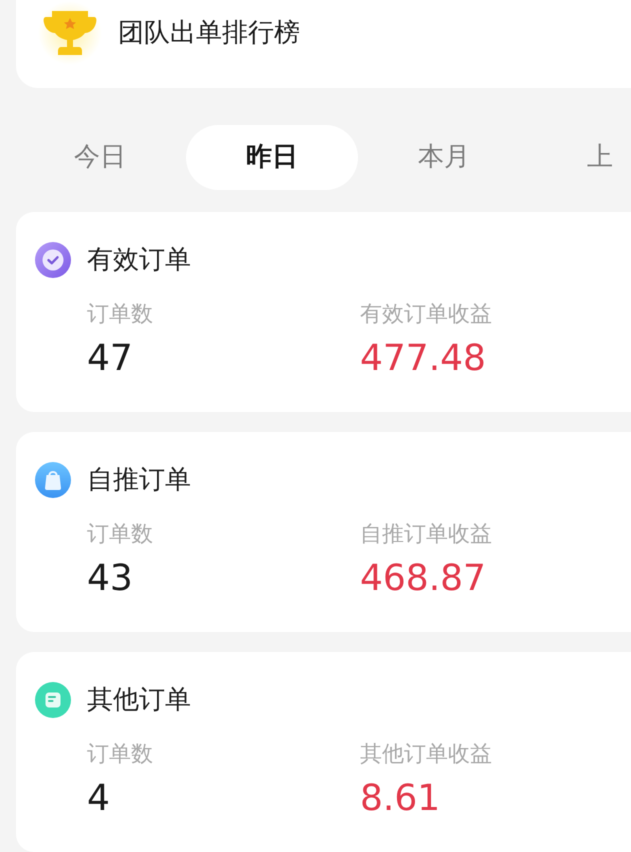 Image resolution: width=631 pixels, height=852 pixels. What do you see at coordinates (580, 157) in the screenshot?
I see `period-tab: 上` at bounding box center [580, 157].